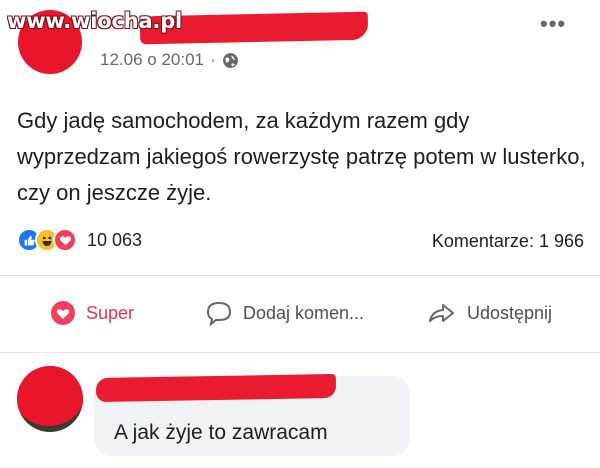  I want to click on love-icon, so click(65, 240).